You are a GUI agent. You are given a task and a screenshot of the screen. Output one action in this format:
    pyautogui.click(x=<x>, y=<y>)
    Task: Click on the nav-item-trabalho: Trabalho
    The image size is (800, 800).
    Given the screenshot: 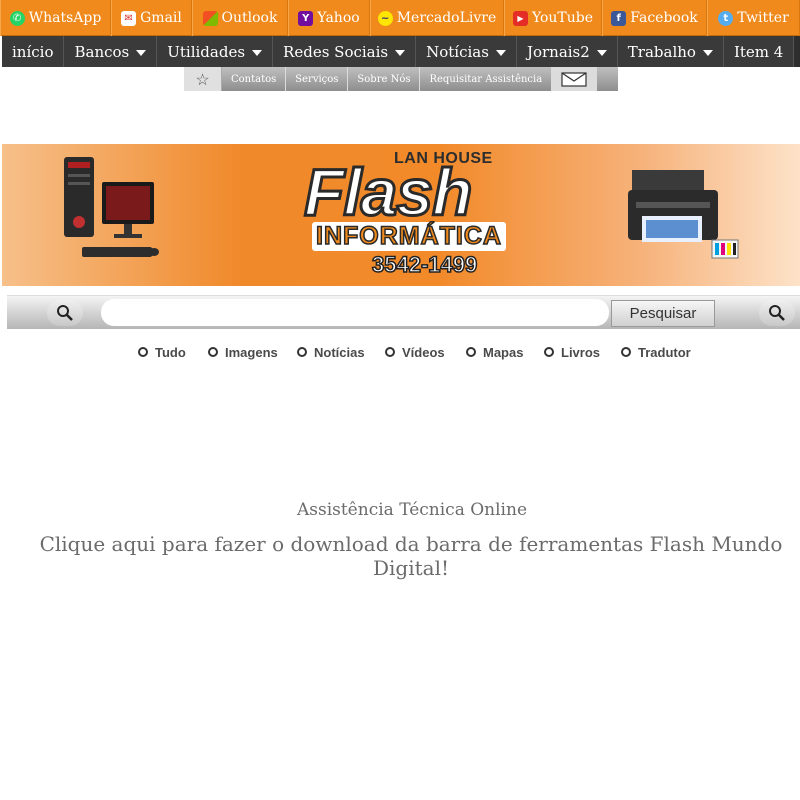 What is the action you would take?
    pyautogui.click(x=671, y=51)
    